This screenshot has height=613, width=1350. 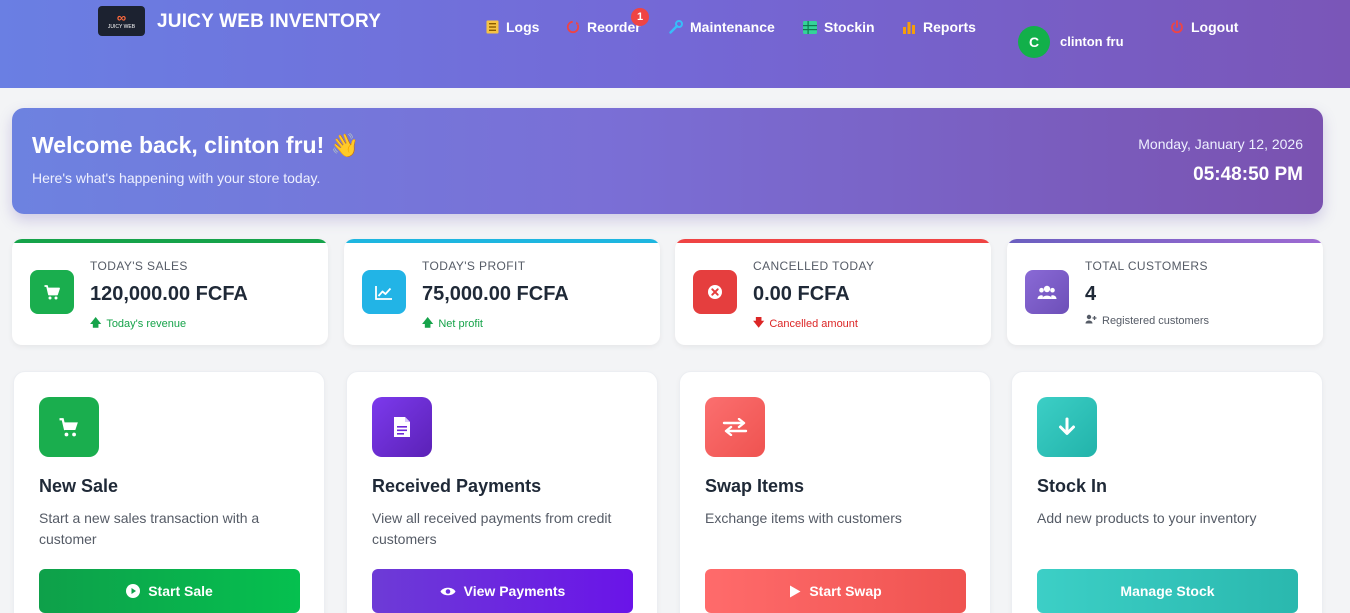 What do you see at coordinates (603, 27) in the screenshot?
I see `nav-reorder: Reorder` at bounding box center [603, 27].